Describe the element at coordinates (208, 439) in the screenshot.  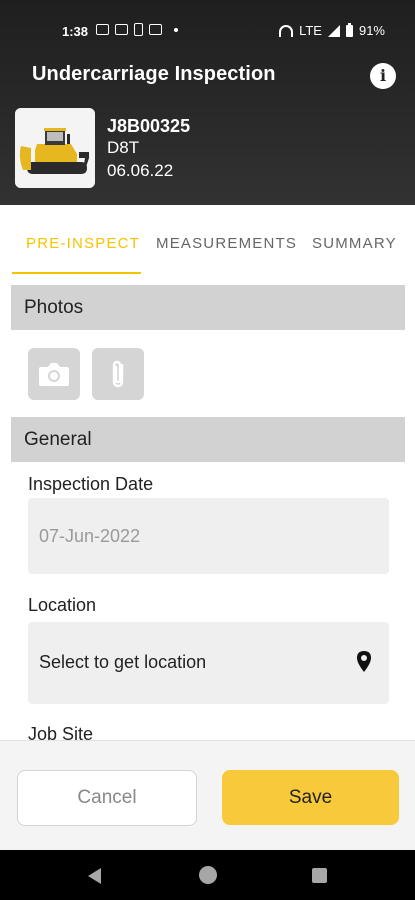
I see `general-section-header: General` at that location.